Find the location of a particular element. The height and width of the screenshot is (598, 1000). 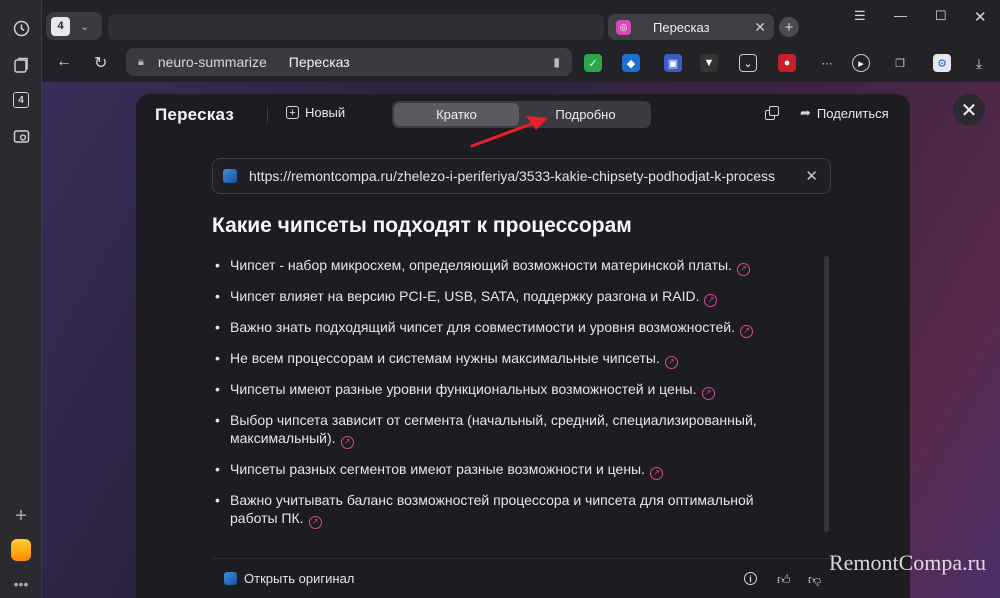

bookmarks-icon is located at coordinates (21, 65).